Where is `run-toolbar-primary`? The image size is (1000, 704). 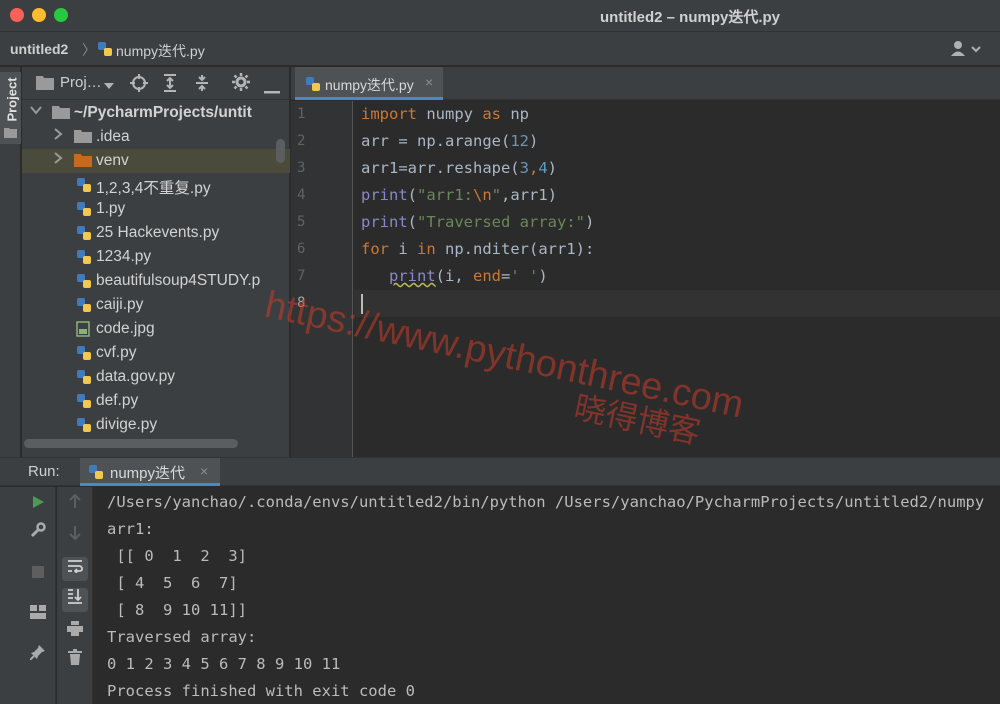 run-toolbar-primary is located at coordinates (38, 595).